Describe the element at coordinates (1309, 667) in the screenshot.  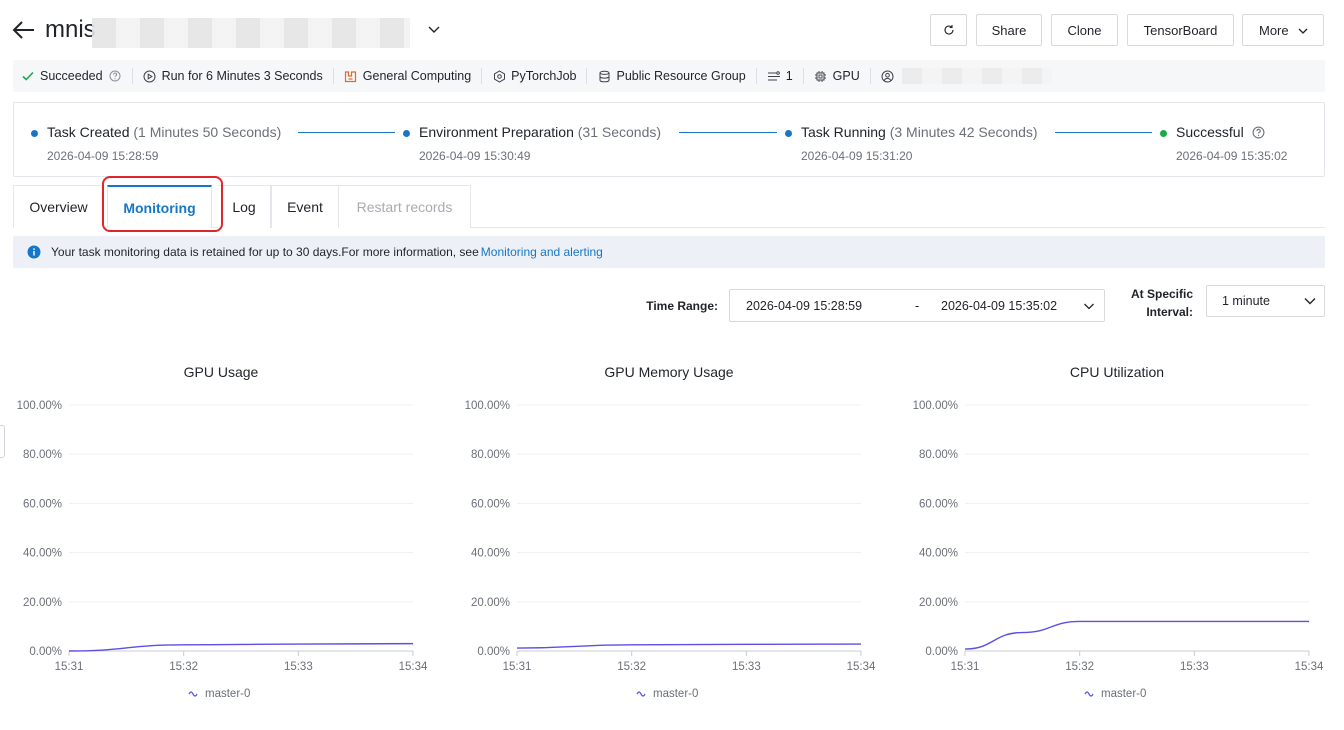
I see `x-tick-label: 15:34` at that location.